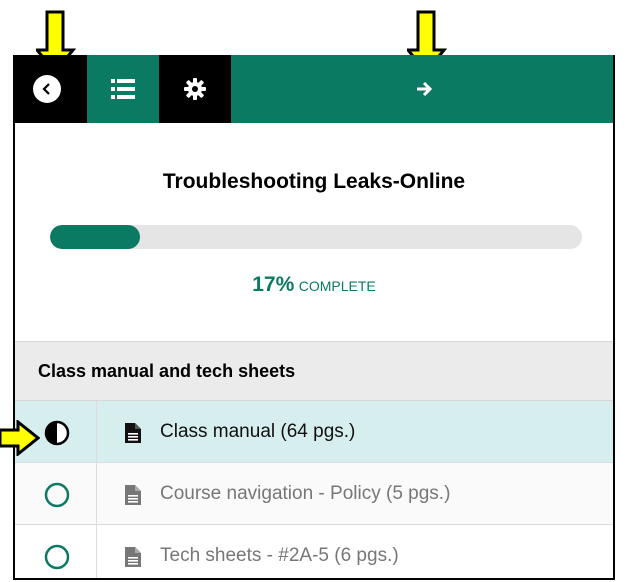 The height and width of the screenshot is (582, 627). What do you see at coordinates (167, 371) in the screenshot?
I see `section-title: Class manual and tech sheets` at bounding box center [167, 371].